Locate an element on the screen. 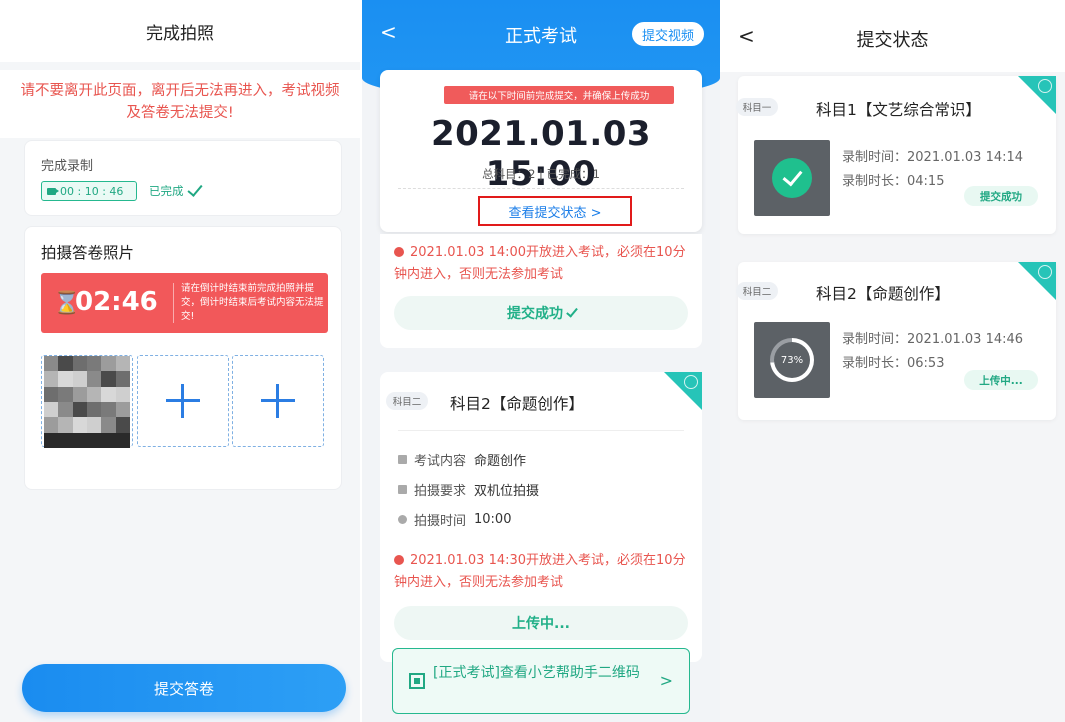  shooting-time-row: 拍摄时间 10:00 is located at coordinates (454, 519).